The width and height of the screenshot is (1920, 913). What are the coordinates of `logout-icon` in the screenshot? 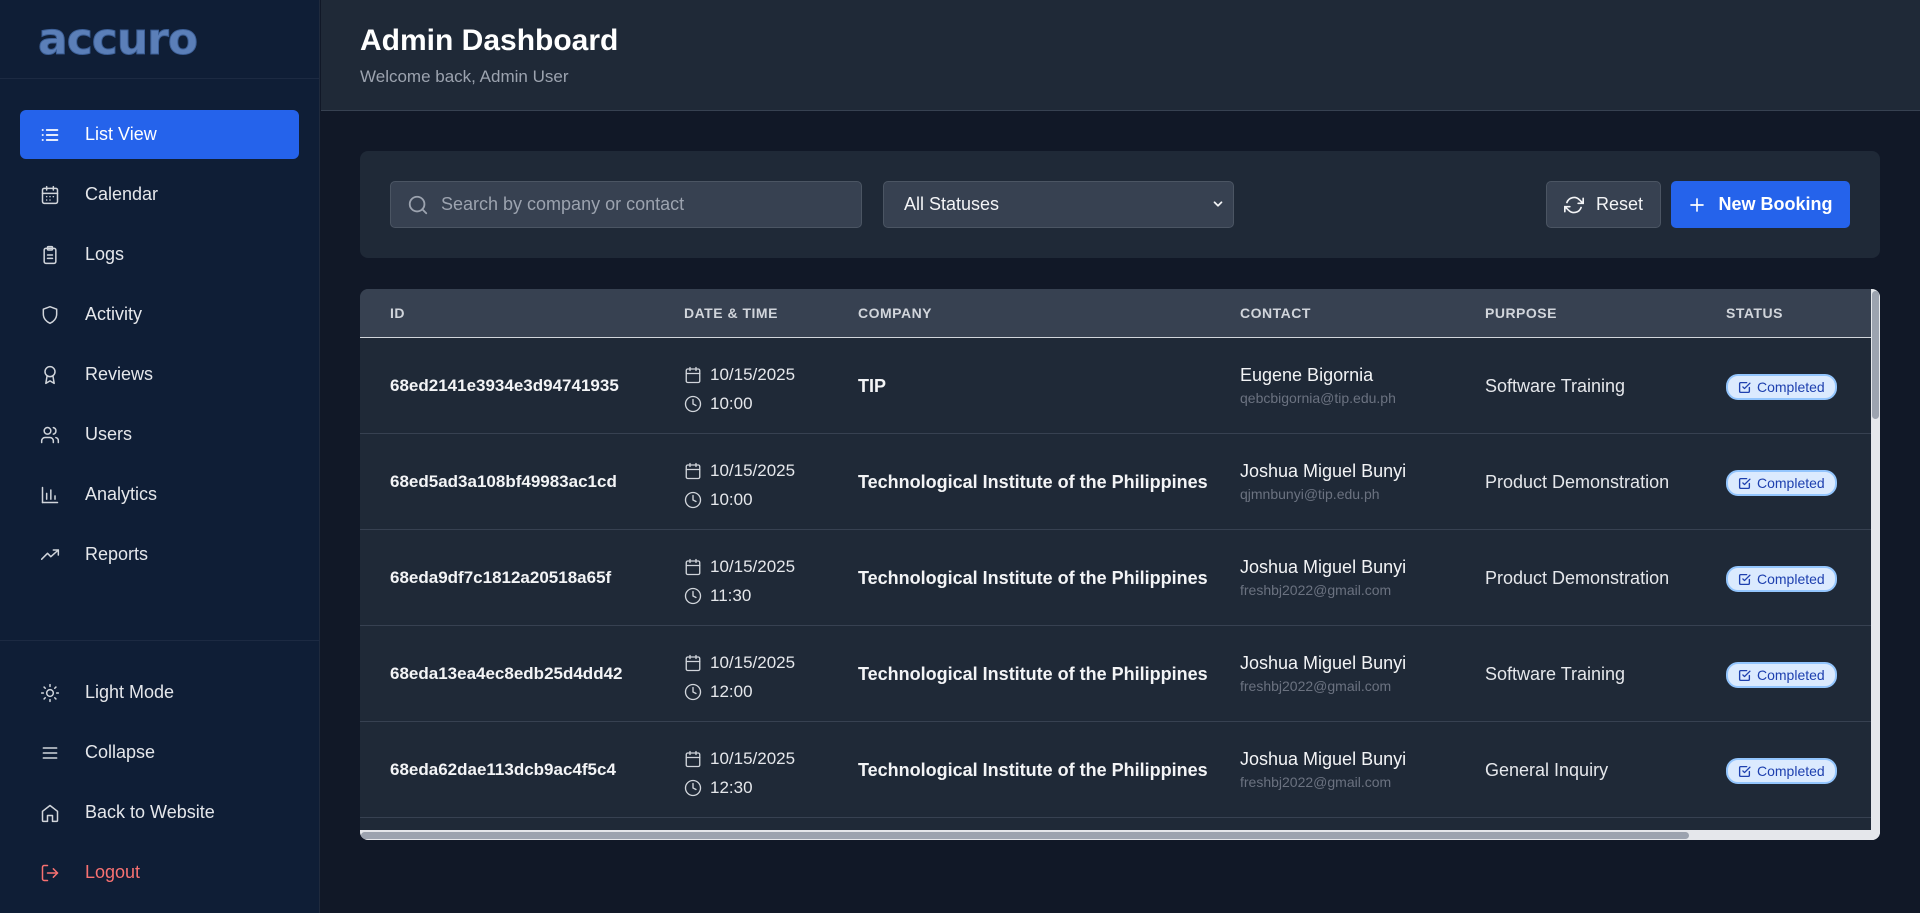 It's located at (50, 873).